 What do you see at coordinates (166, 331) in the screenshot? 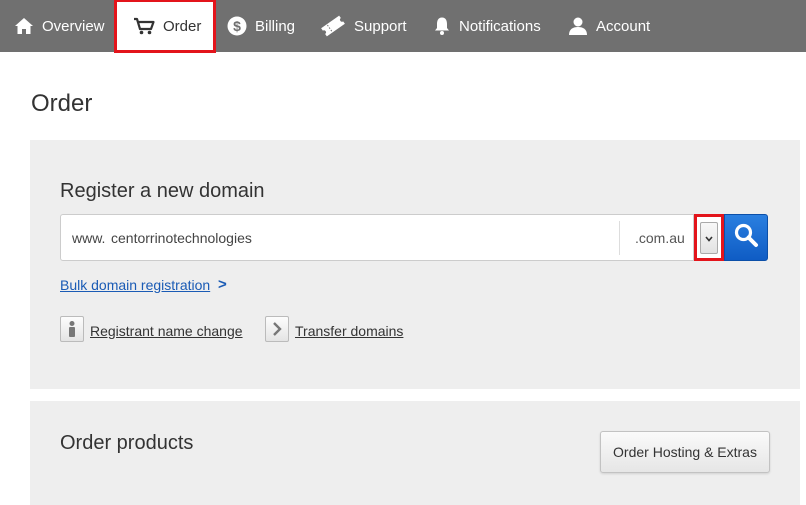
I see `registrant-name-change-link: Registrant name change` at bounding box center [166, 331].